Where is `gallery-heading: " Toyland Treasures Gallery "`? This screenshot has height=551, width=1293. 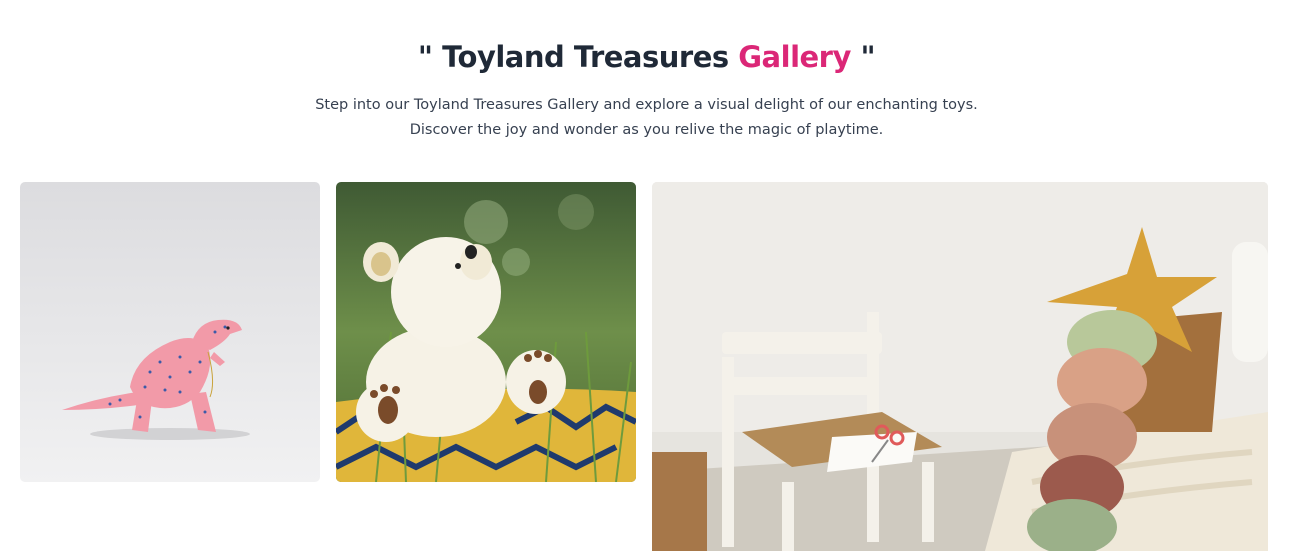 gallery-heading: " Toyland Treasures Gallery " is located at coordinates (646, 57).